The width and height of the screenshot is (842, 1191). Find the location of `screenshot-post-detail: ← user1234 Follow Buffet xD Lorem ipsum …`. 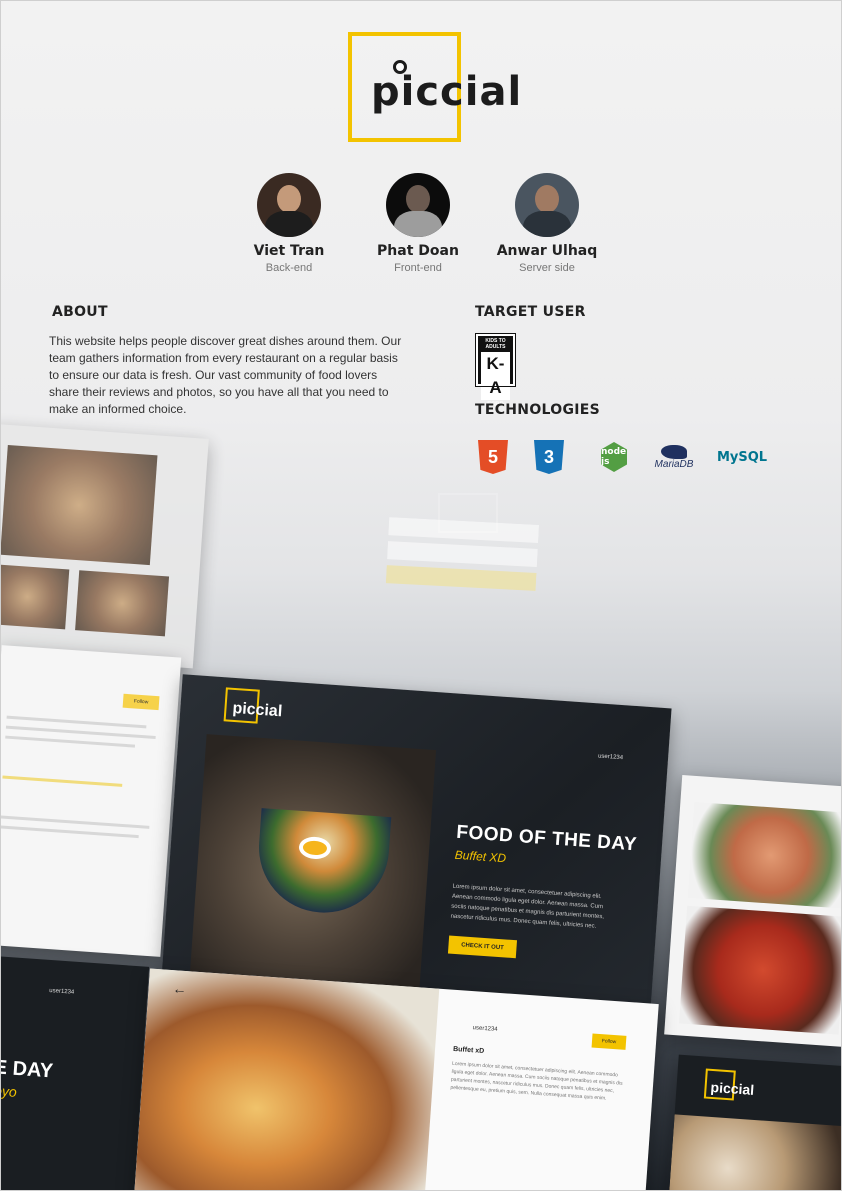

screenshot-post-detail: ← user1234 Follow Buffet xD Lorem ipsum … is located at coordinates (396, 1079).